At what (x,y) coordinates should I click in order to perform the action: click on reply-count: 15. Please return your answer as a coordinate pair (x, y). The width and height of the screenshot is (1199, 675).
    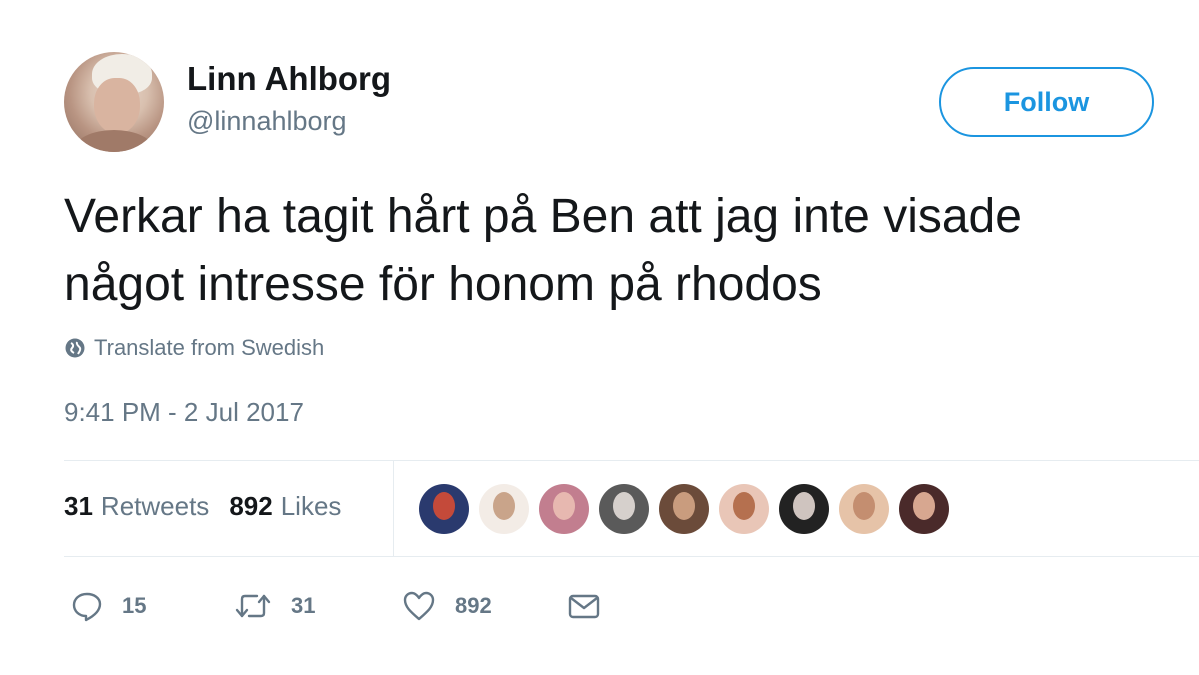
    Looking at the image, I should click on (134, 605).